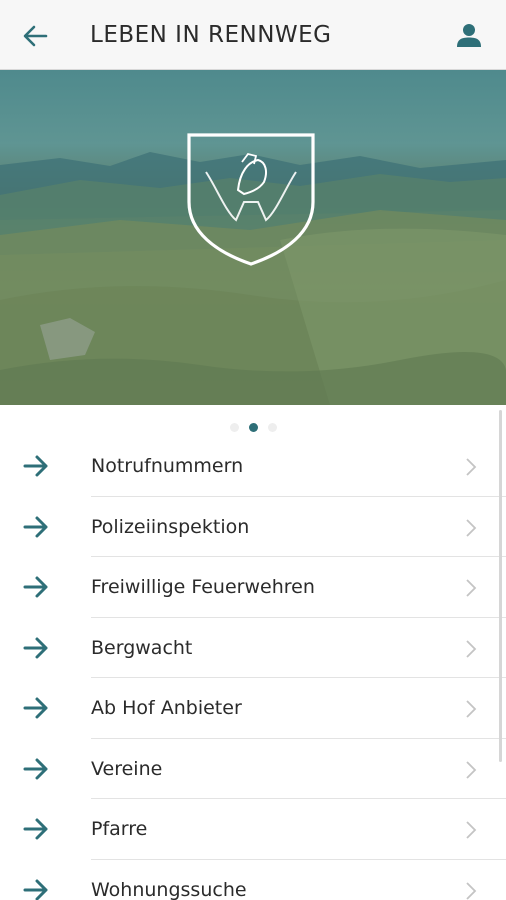 Image resolution: width=506 pixels, height=900 pixels. I want to click on list-item-label: Freiwillige Feuerwehren, so click(203, 587).